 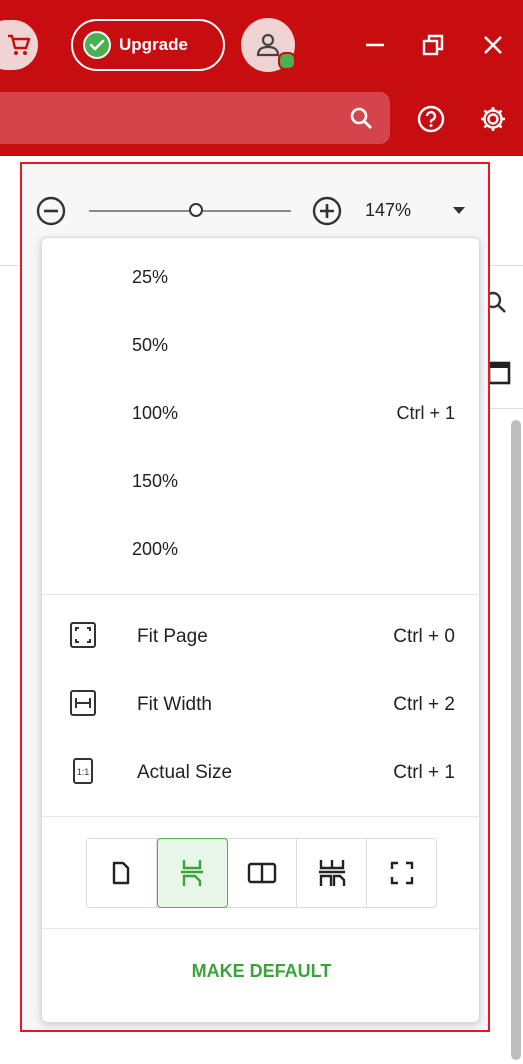 I want to click on zoom-level: 147%, so click(x=388, y=210).